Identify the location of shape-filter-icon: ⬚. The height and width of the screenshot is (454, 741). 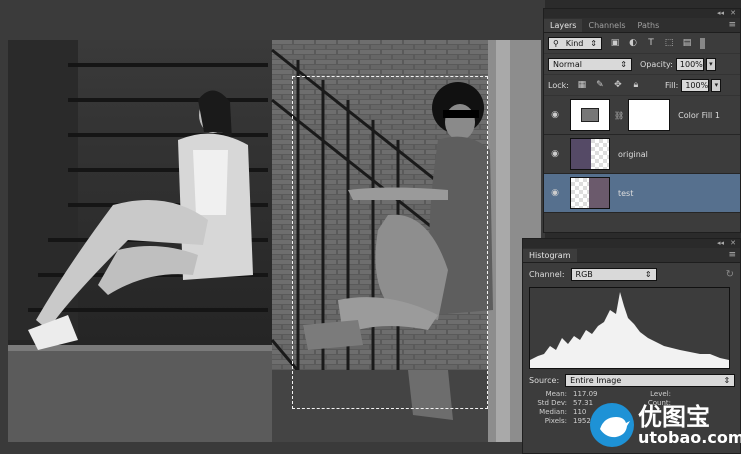
(669, 43).